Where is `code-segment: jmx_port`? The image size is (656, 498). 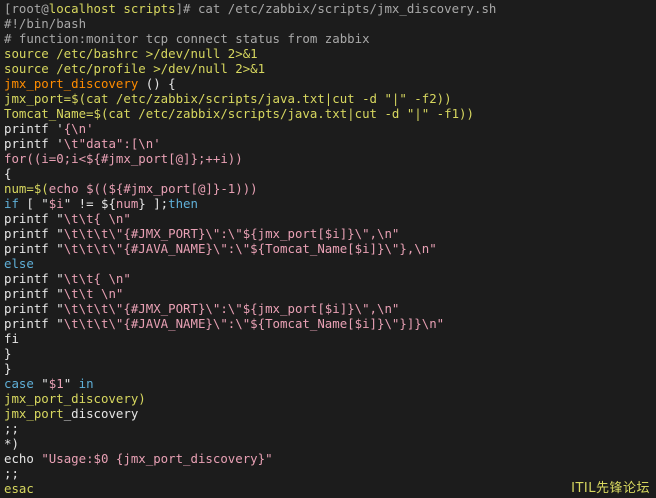 code-segment: jmx_port is located at coordinates (34, 413).